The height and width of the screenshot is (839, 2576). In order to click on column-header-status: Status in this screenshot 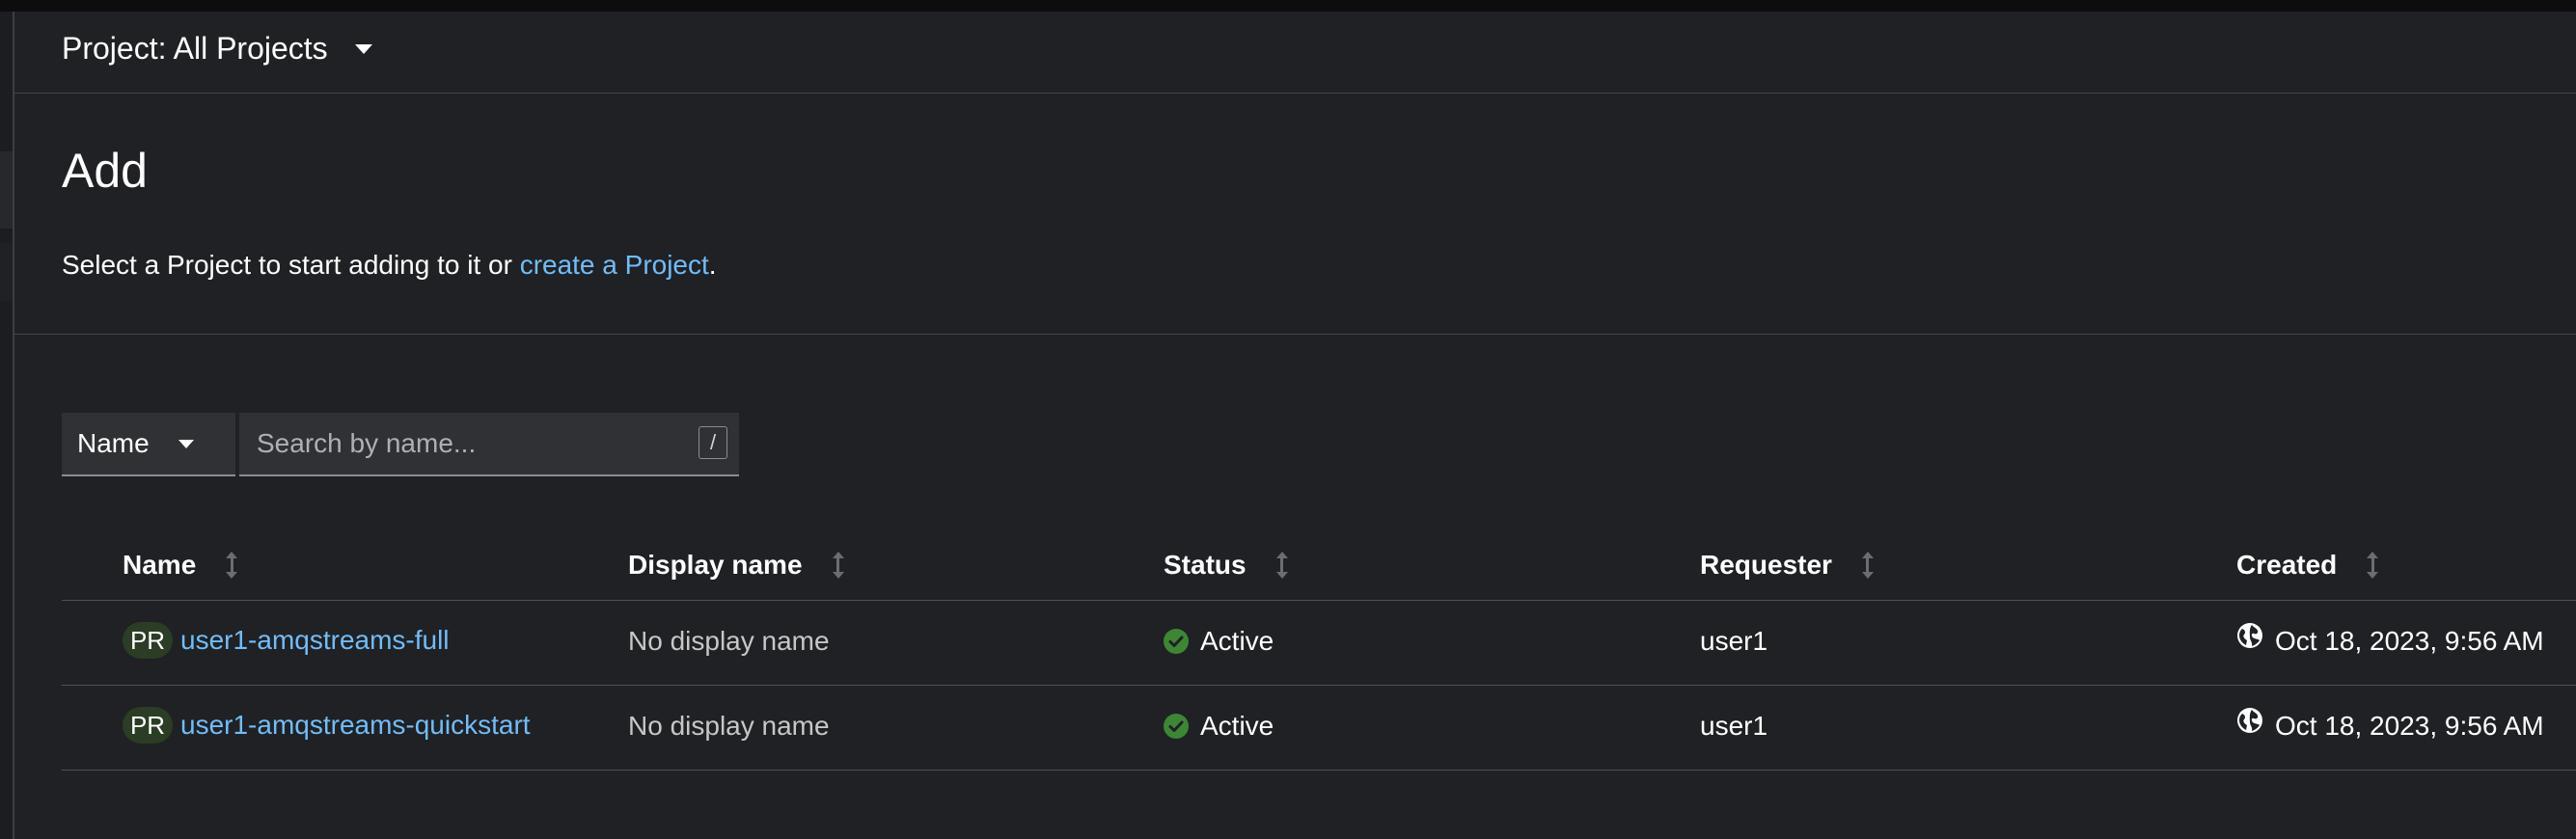, I will do `click(1226, 566)`.